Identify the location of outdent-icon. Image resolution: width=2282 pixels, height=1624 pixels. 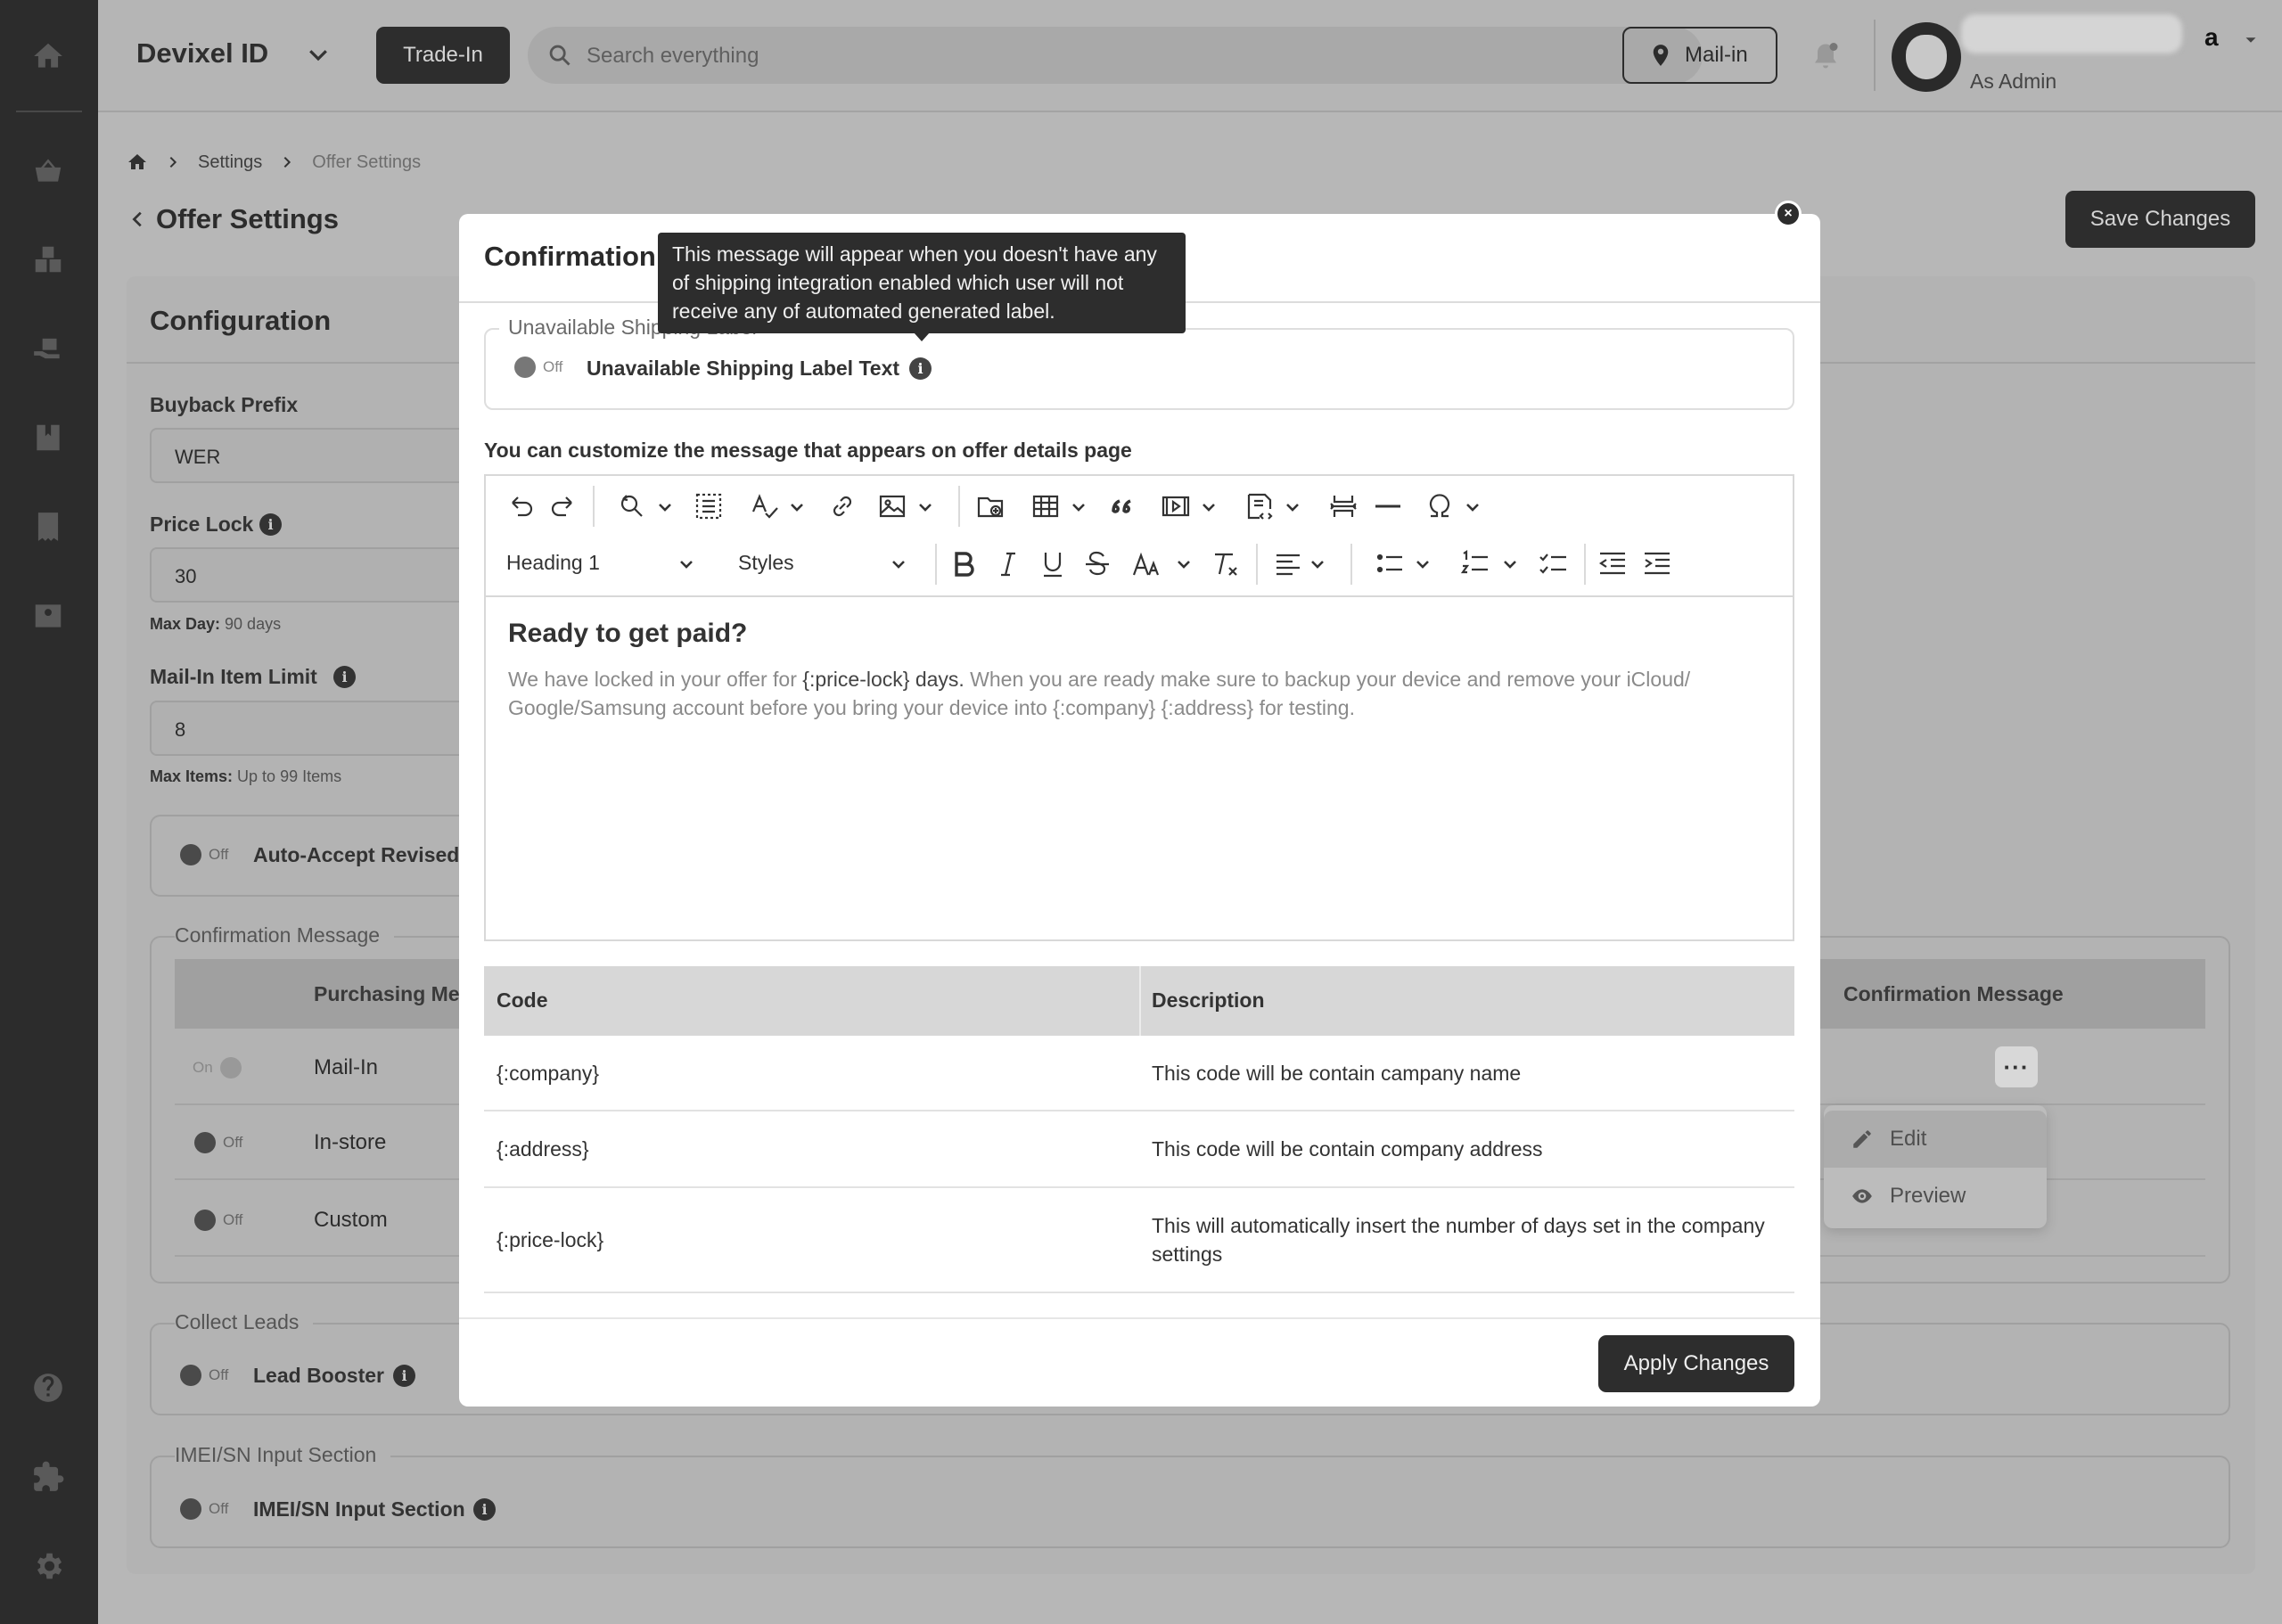
(1613, 564).